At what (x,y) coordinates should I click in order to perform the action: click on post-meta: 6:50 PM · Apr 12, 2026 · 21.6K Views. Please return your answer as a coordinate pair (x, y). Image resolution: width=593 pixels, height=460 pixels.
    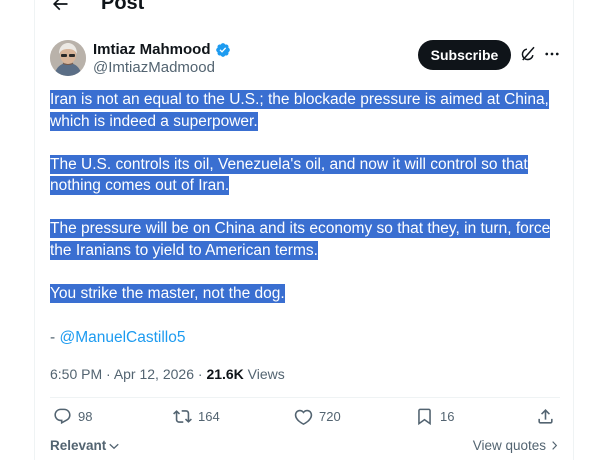
    Looking at the image, I should click on (167, 374).